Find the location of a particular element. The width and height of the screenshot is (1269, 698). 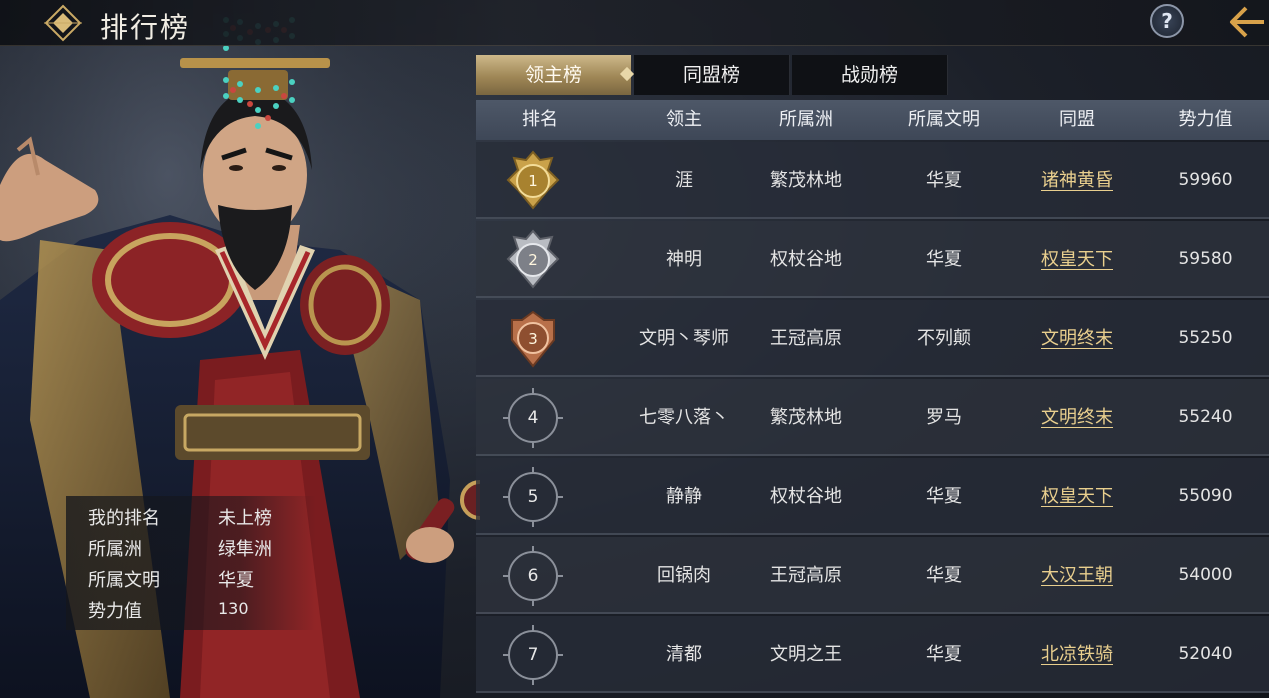

rank-number: 1 is located at coordinates (533, 181).